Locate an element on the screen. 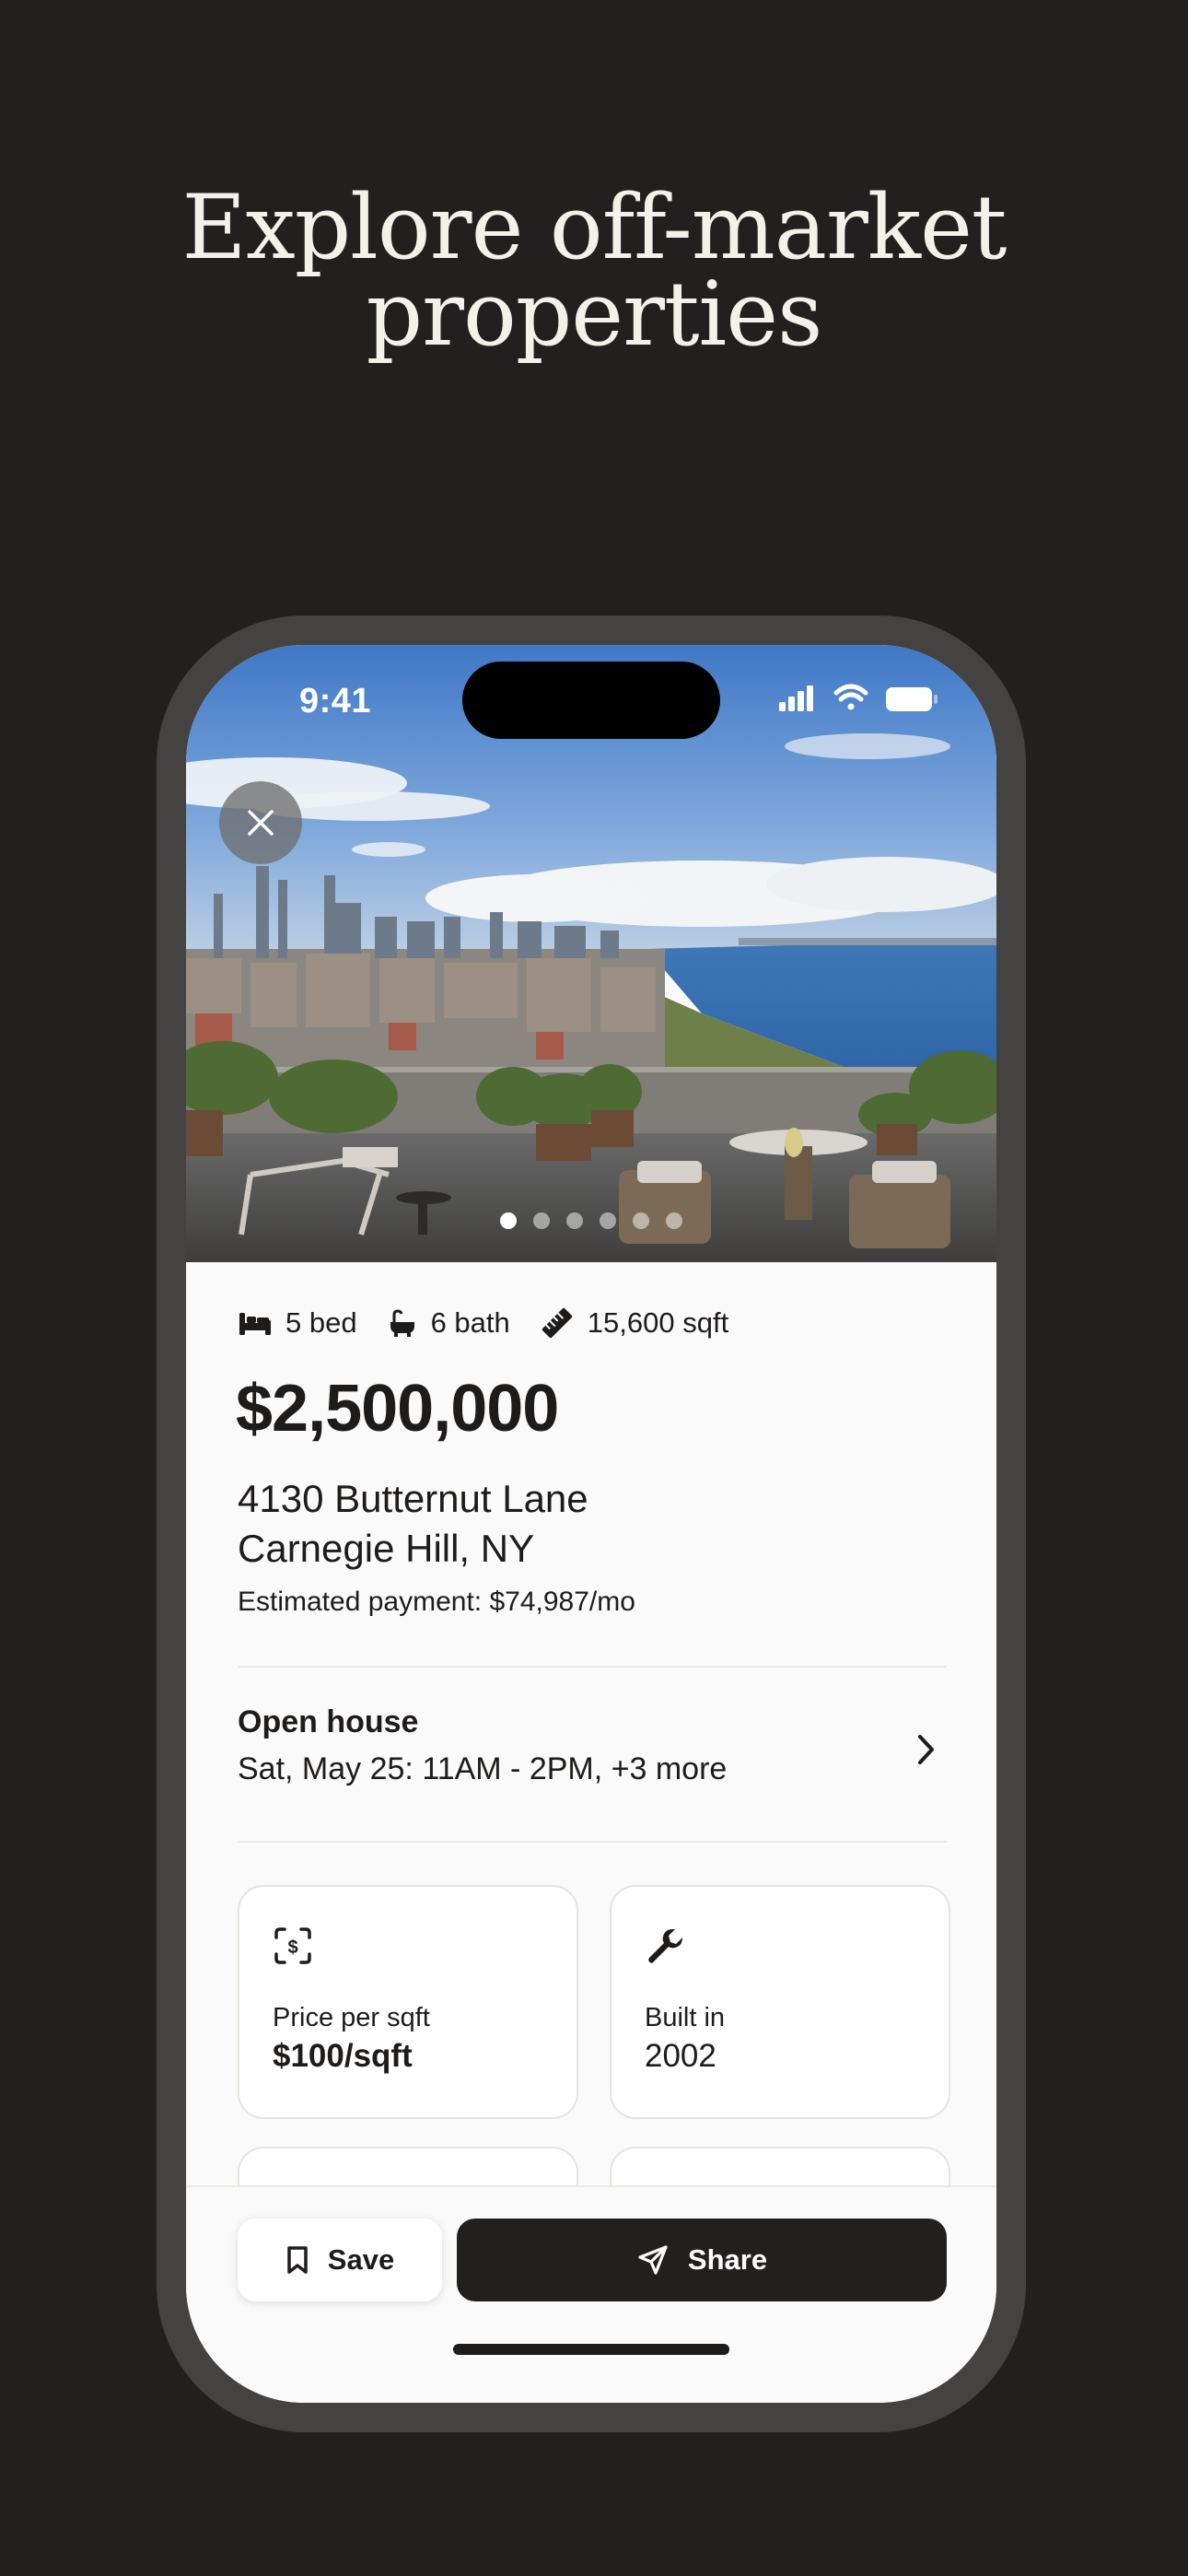  dollar-scan-icon: $ is located at coordinates (292, 1945).